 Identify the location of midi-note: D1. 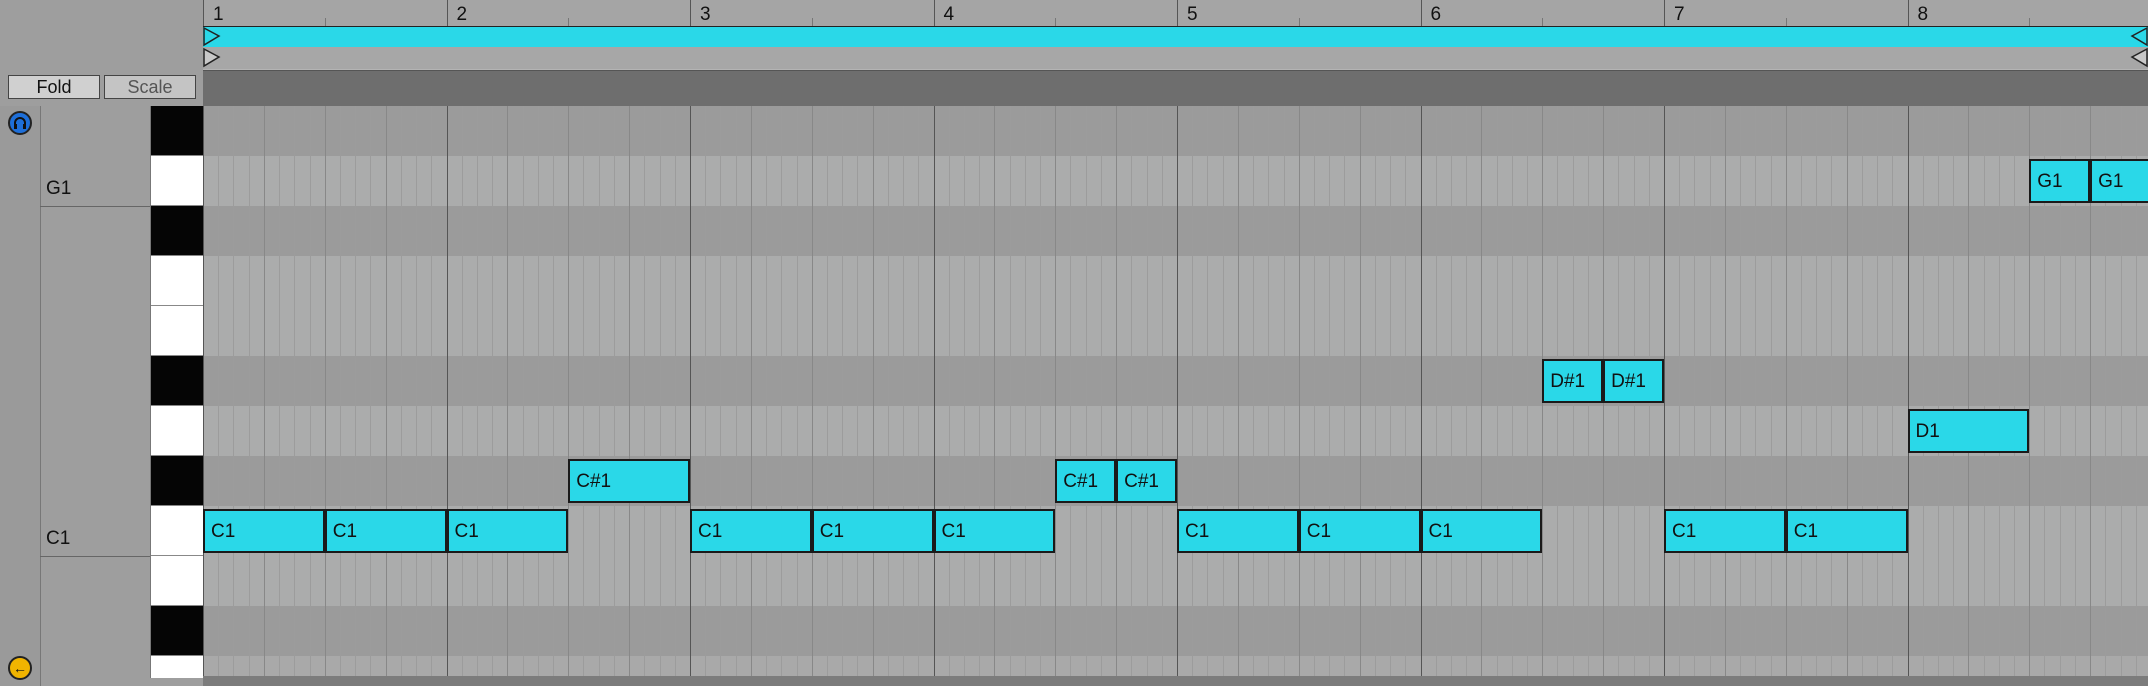
(1968, 431).